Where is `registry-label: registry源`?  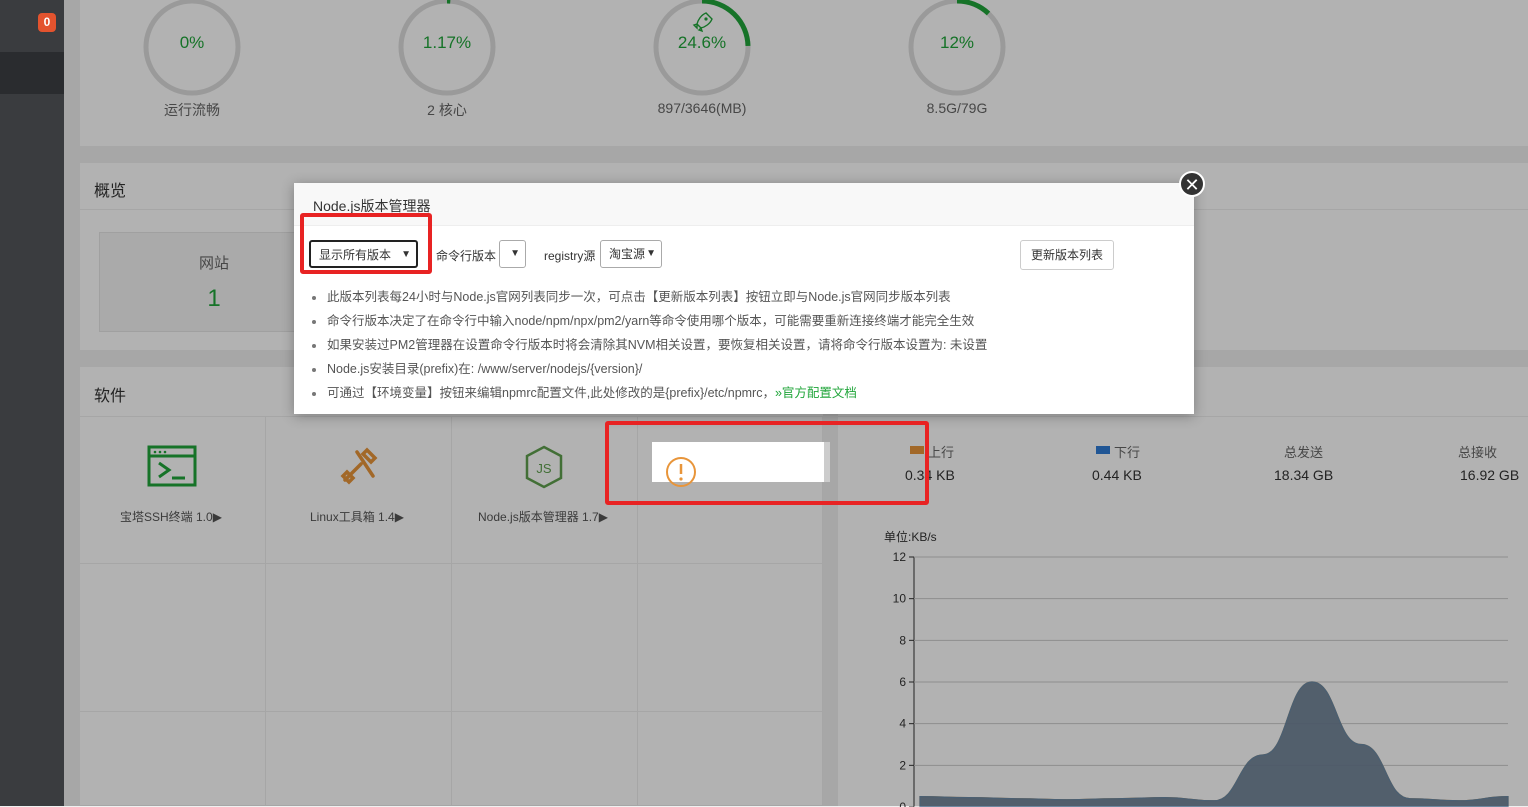 registry-label: registry源 is located at coordinates (570, 256).